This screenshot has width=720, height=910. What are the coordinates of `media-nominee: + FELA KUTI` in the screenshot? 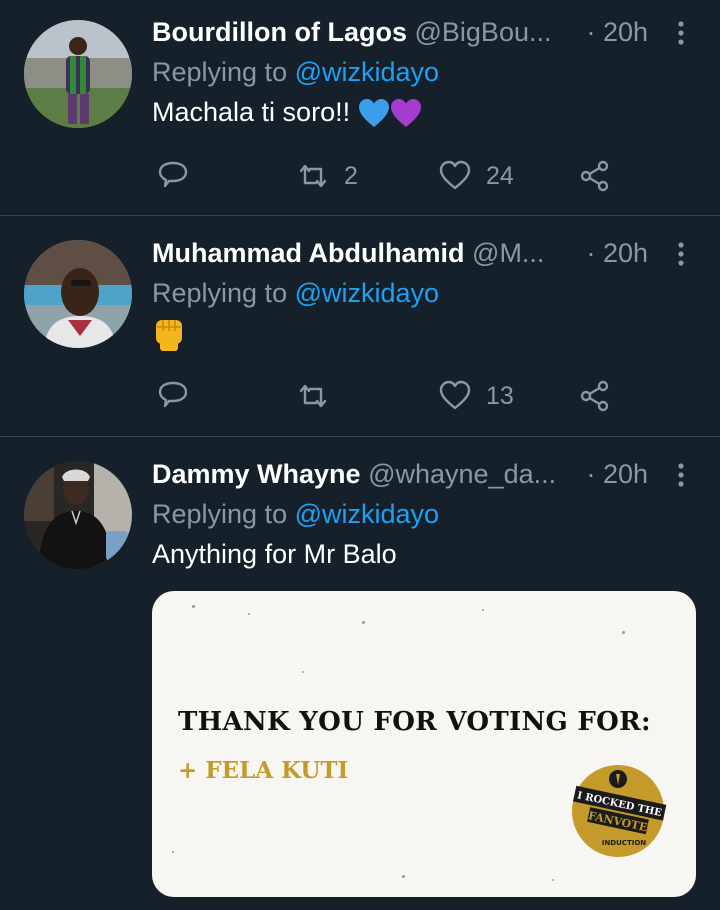 It's located at (263, 770).